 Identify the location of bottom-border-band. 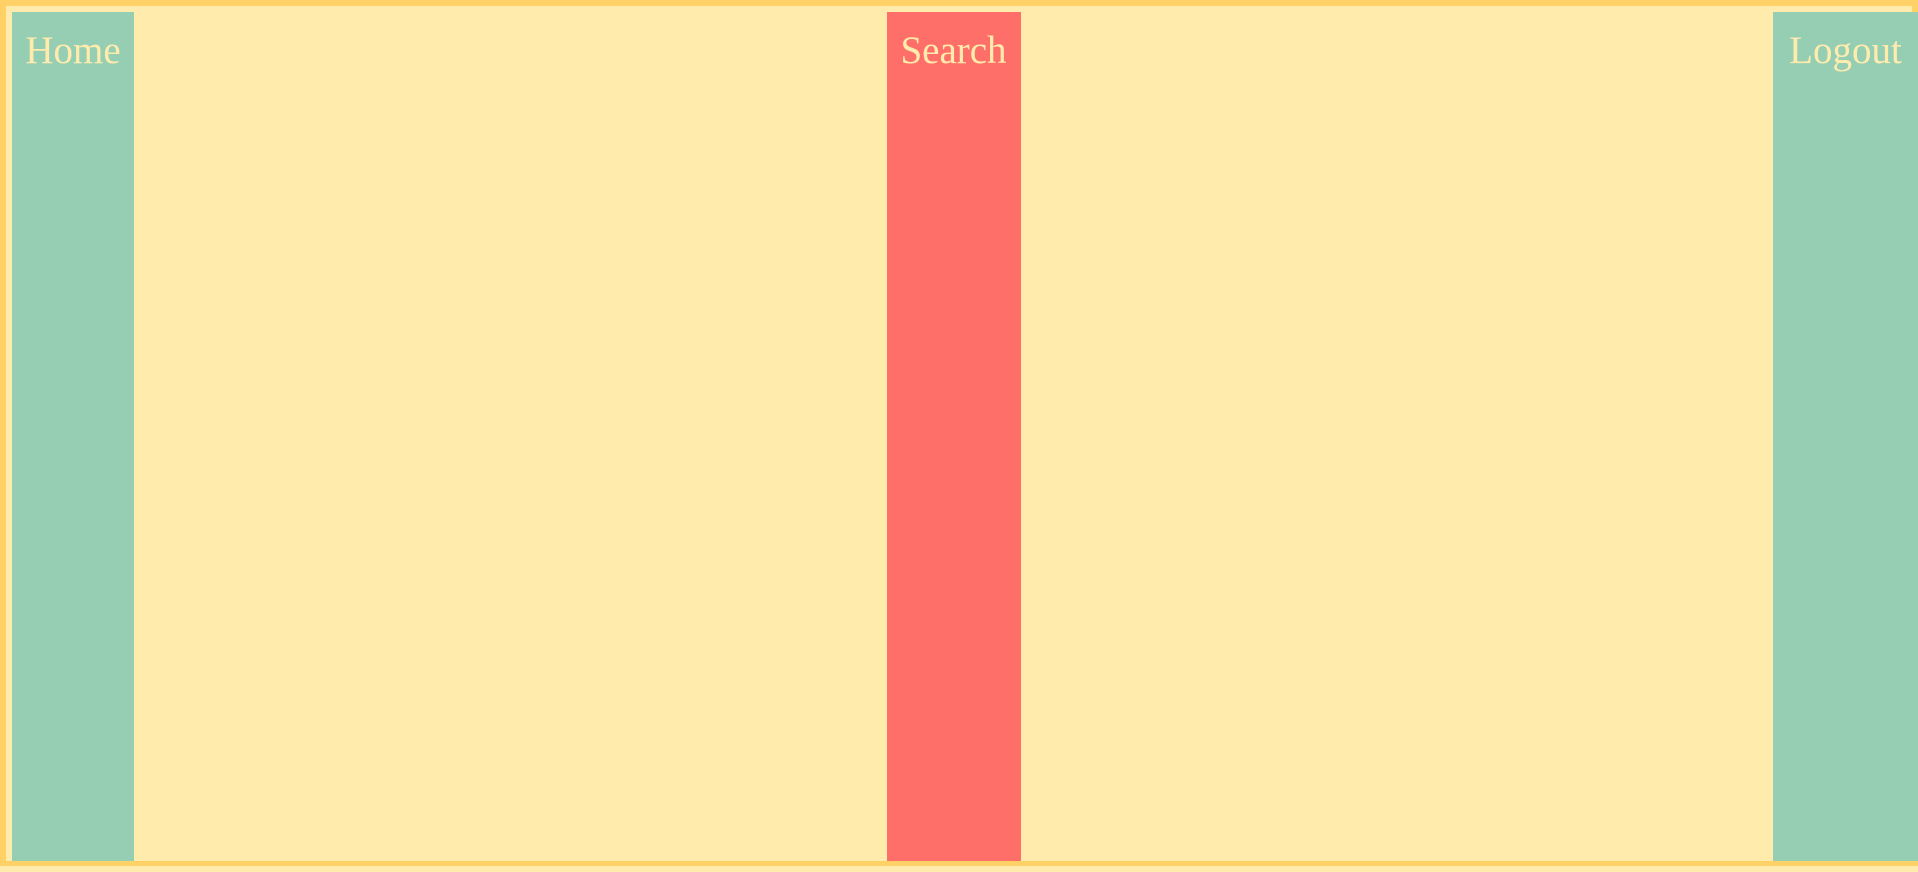
(959, 866).